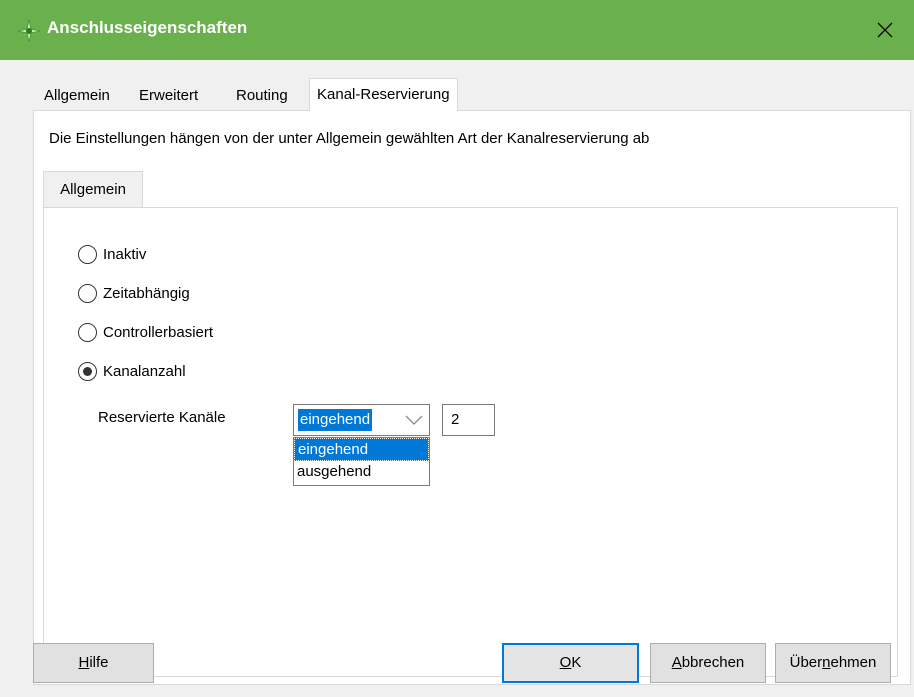 The width and height of the screenshot is (914, 697). I want to click on apply-label-post: ehmen, so click(853, 662).